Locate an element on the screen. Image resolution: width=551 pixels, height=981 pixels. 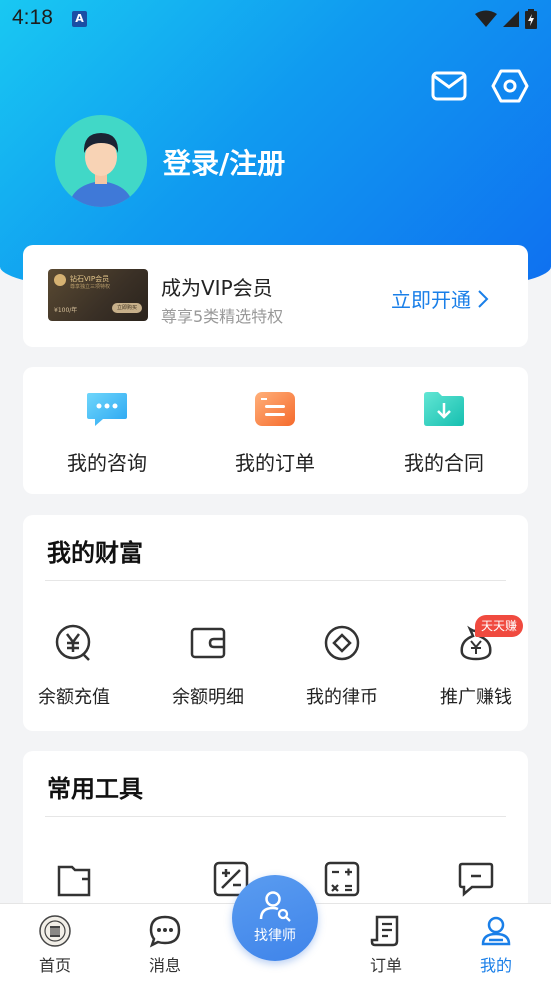
tab-home: 首页 is located at coordinates (55, 945).